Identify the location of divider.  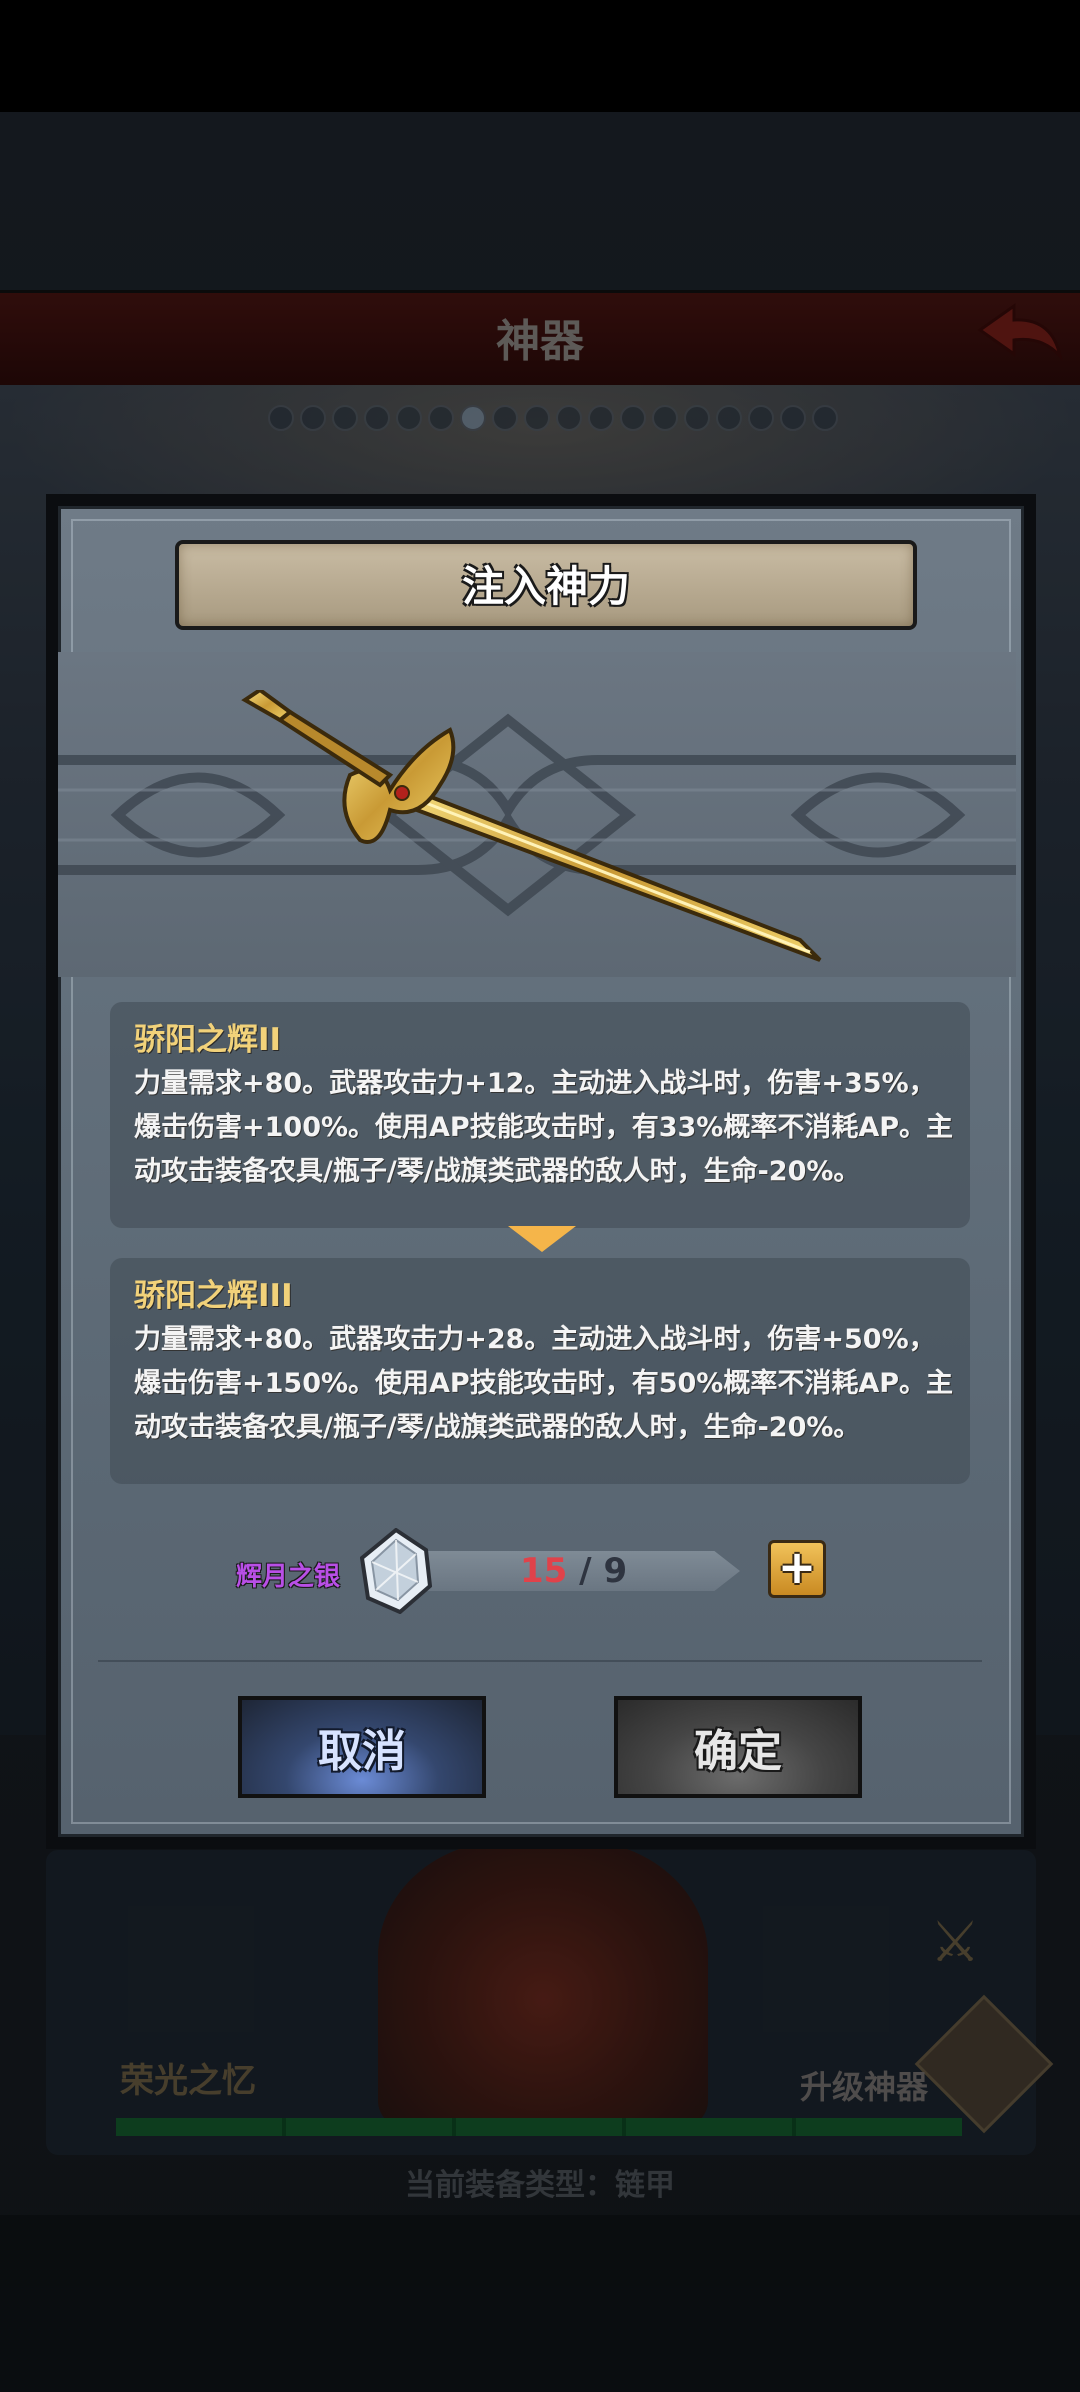
(540, 1661).